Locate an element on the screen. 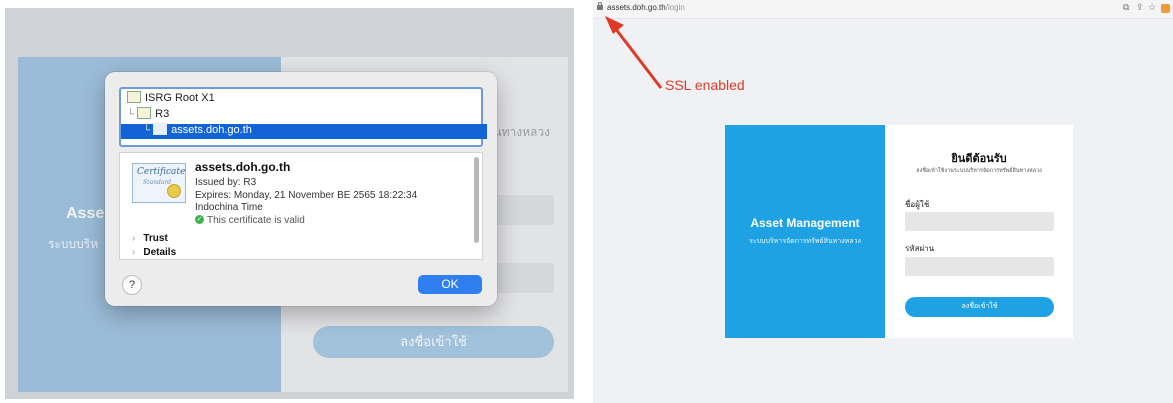 The height and width of the screenshot is (403, 1173). translate-icon: ⧉ is located at coordinates (1126, 7).